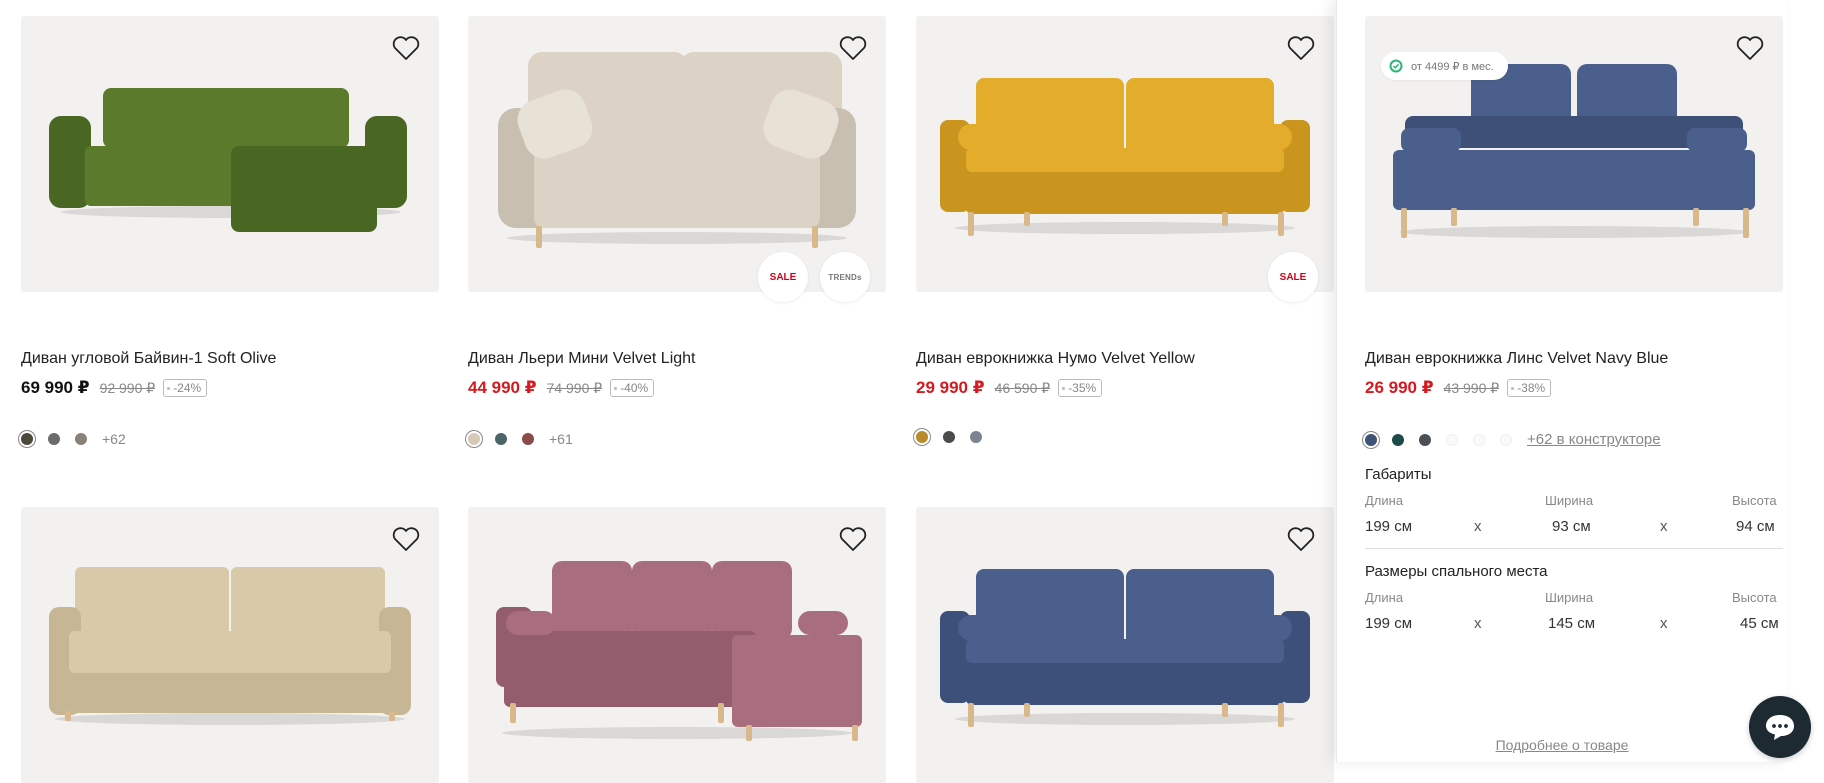 This screenshot has height=783, width=1824. Describe the element at coordinates (1456, 571) in the screenshot. I see `sleeping-area-heading: Размеры спального места` at that location.